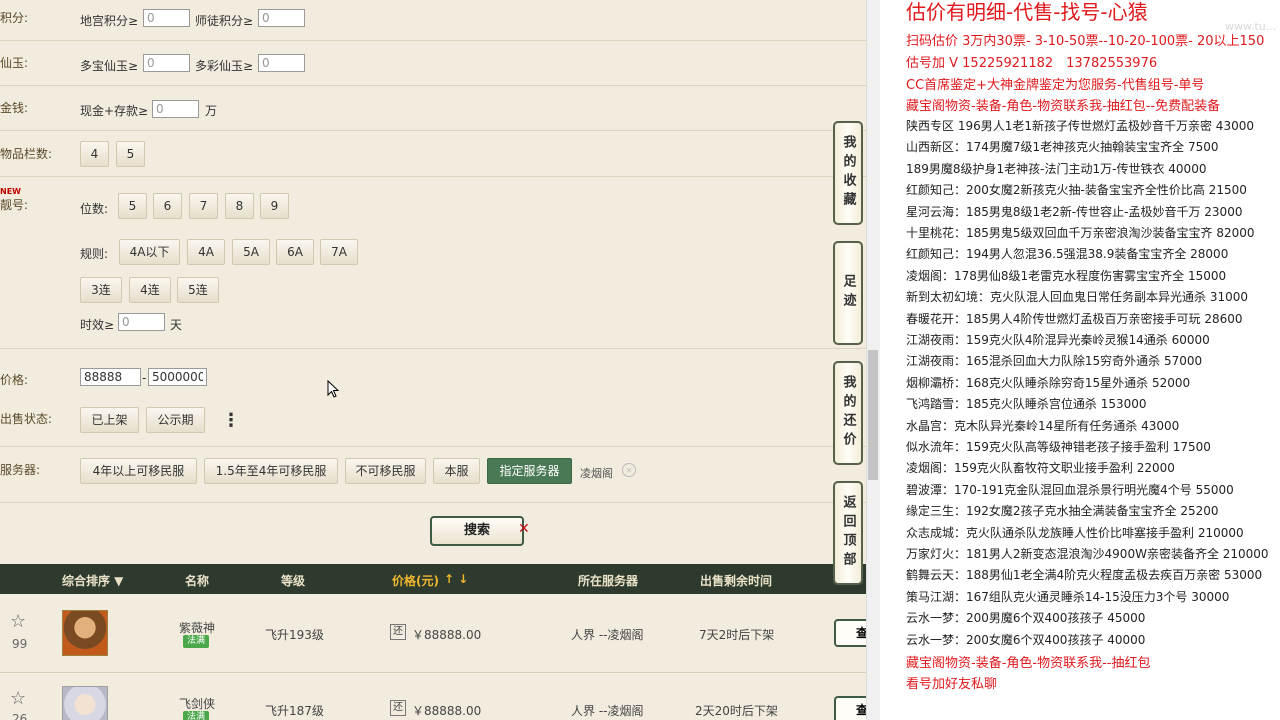  Describe the element at coordinates (1026, 618) in the screenshot. I see `note-line: 云水一梦：200男魔6个双400孩孩子 45000` at that location.